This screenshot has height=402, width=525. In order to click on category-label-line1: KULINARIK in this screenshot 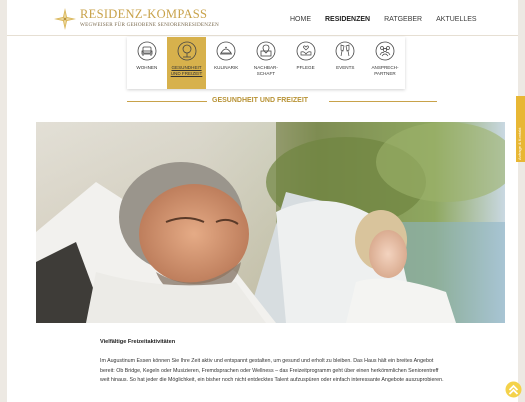, I will do `click(226, 67)`.